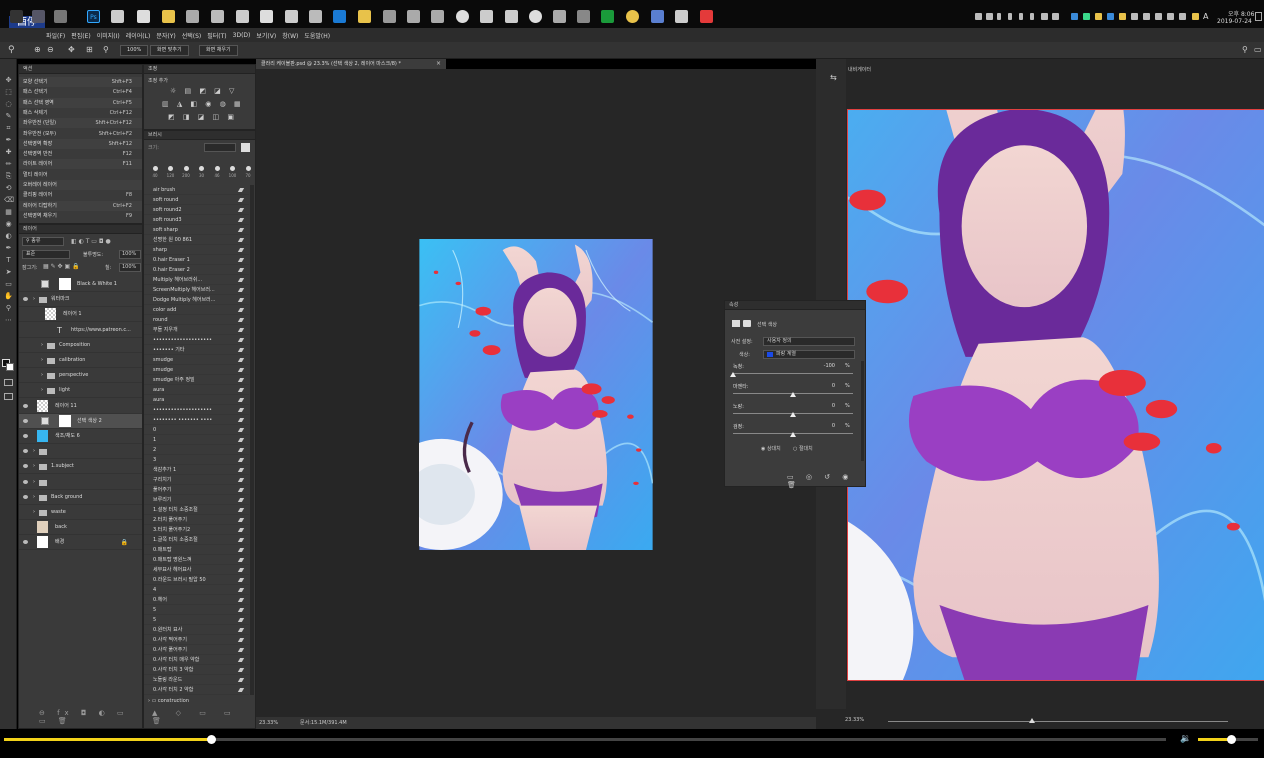 This screenshot has height=758, width=1264. Describe the element at coordinates (196, 420) in the screenshot. I see `brush-item: •••••••• ••••••• ••••` at that location.